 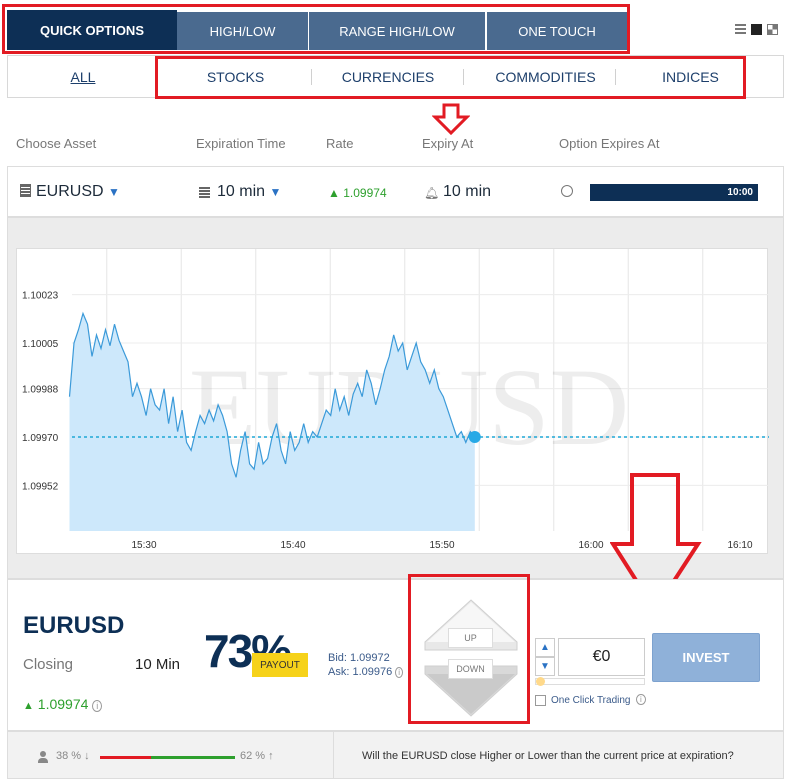 I want to click on asset-select: EURUSD ▼, so click(x=78, y=192).